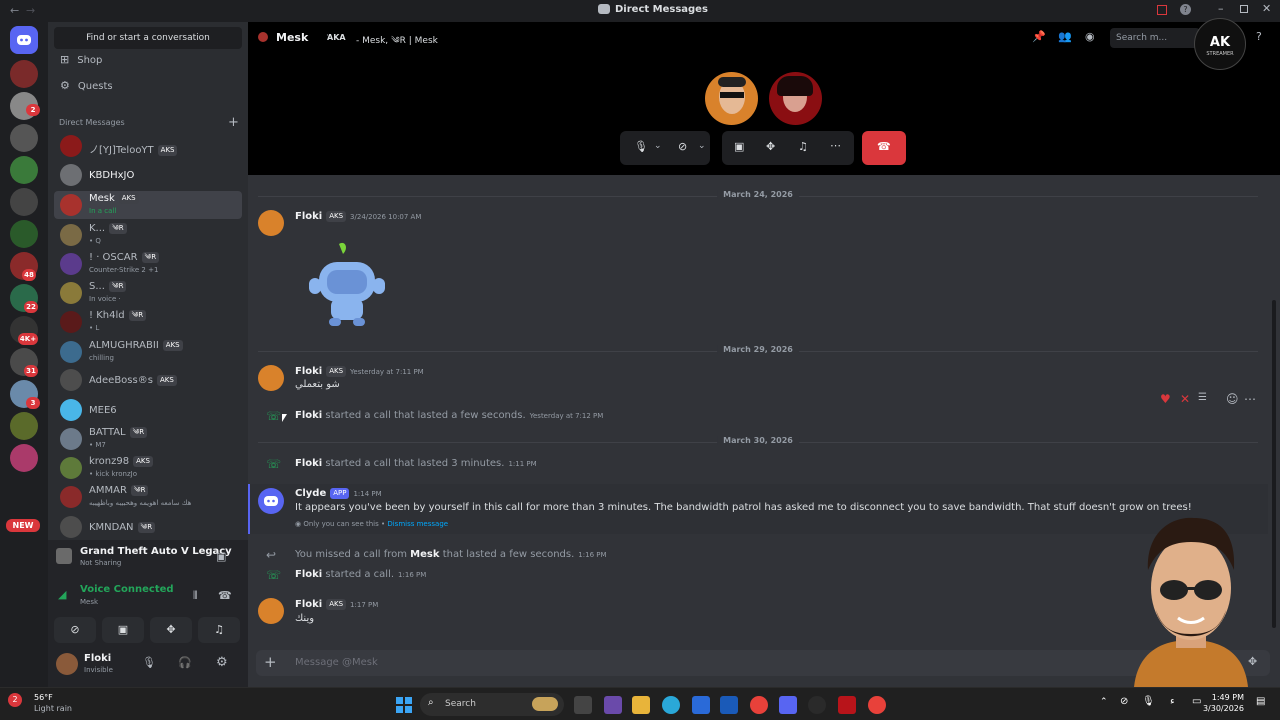  What do you see at coordinates (148, 527) in the screenshot?
I see `dm-list-item: KMNDAN ༄R` at bounding box center [148, 527].